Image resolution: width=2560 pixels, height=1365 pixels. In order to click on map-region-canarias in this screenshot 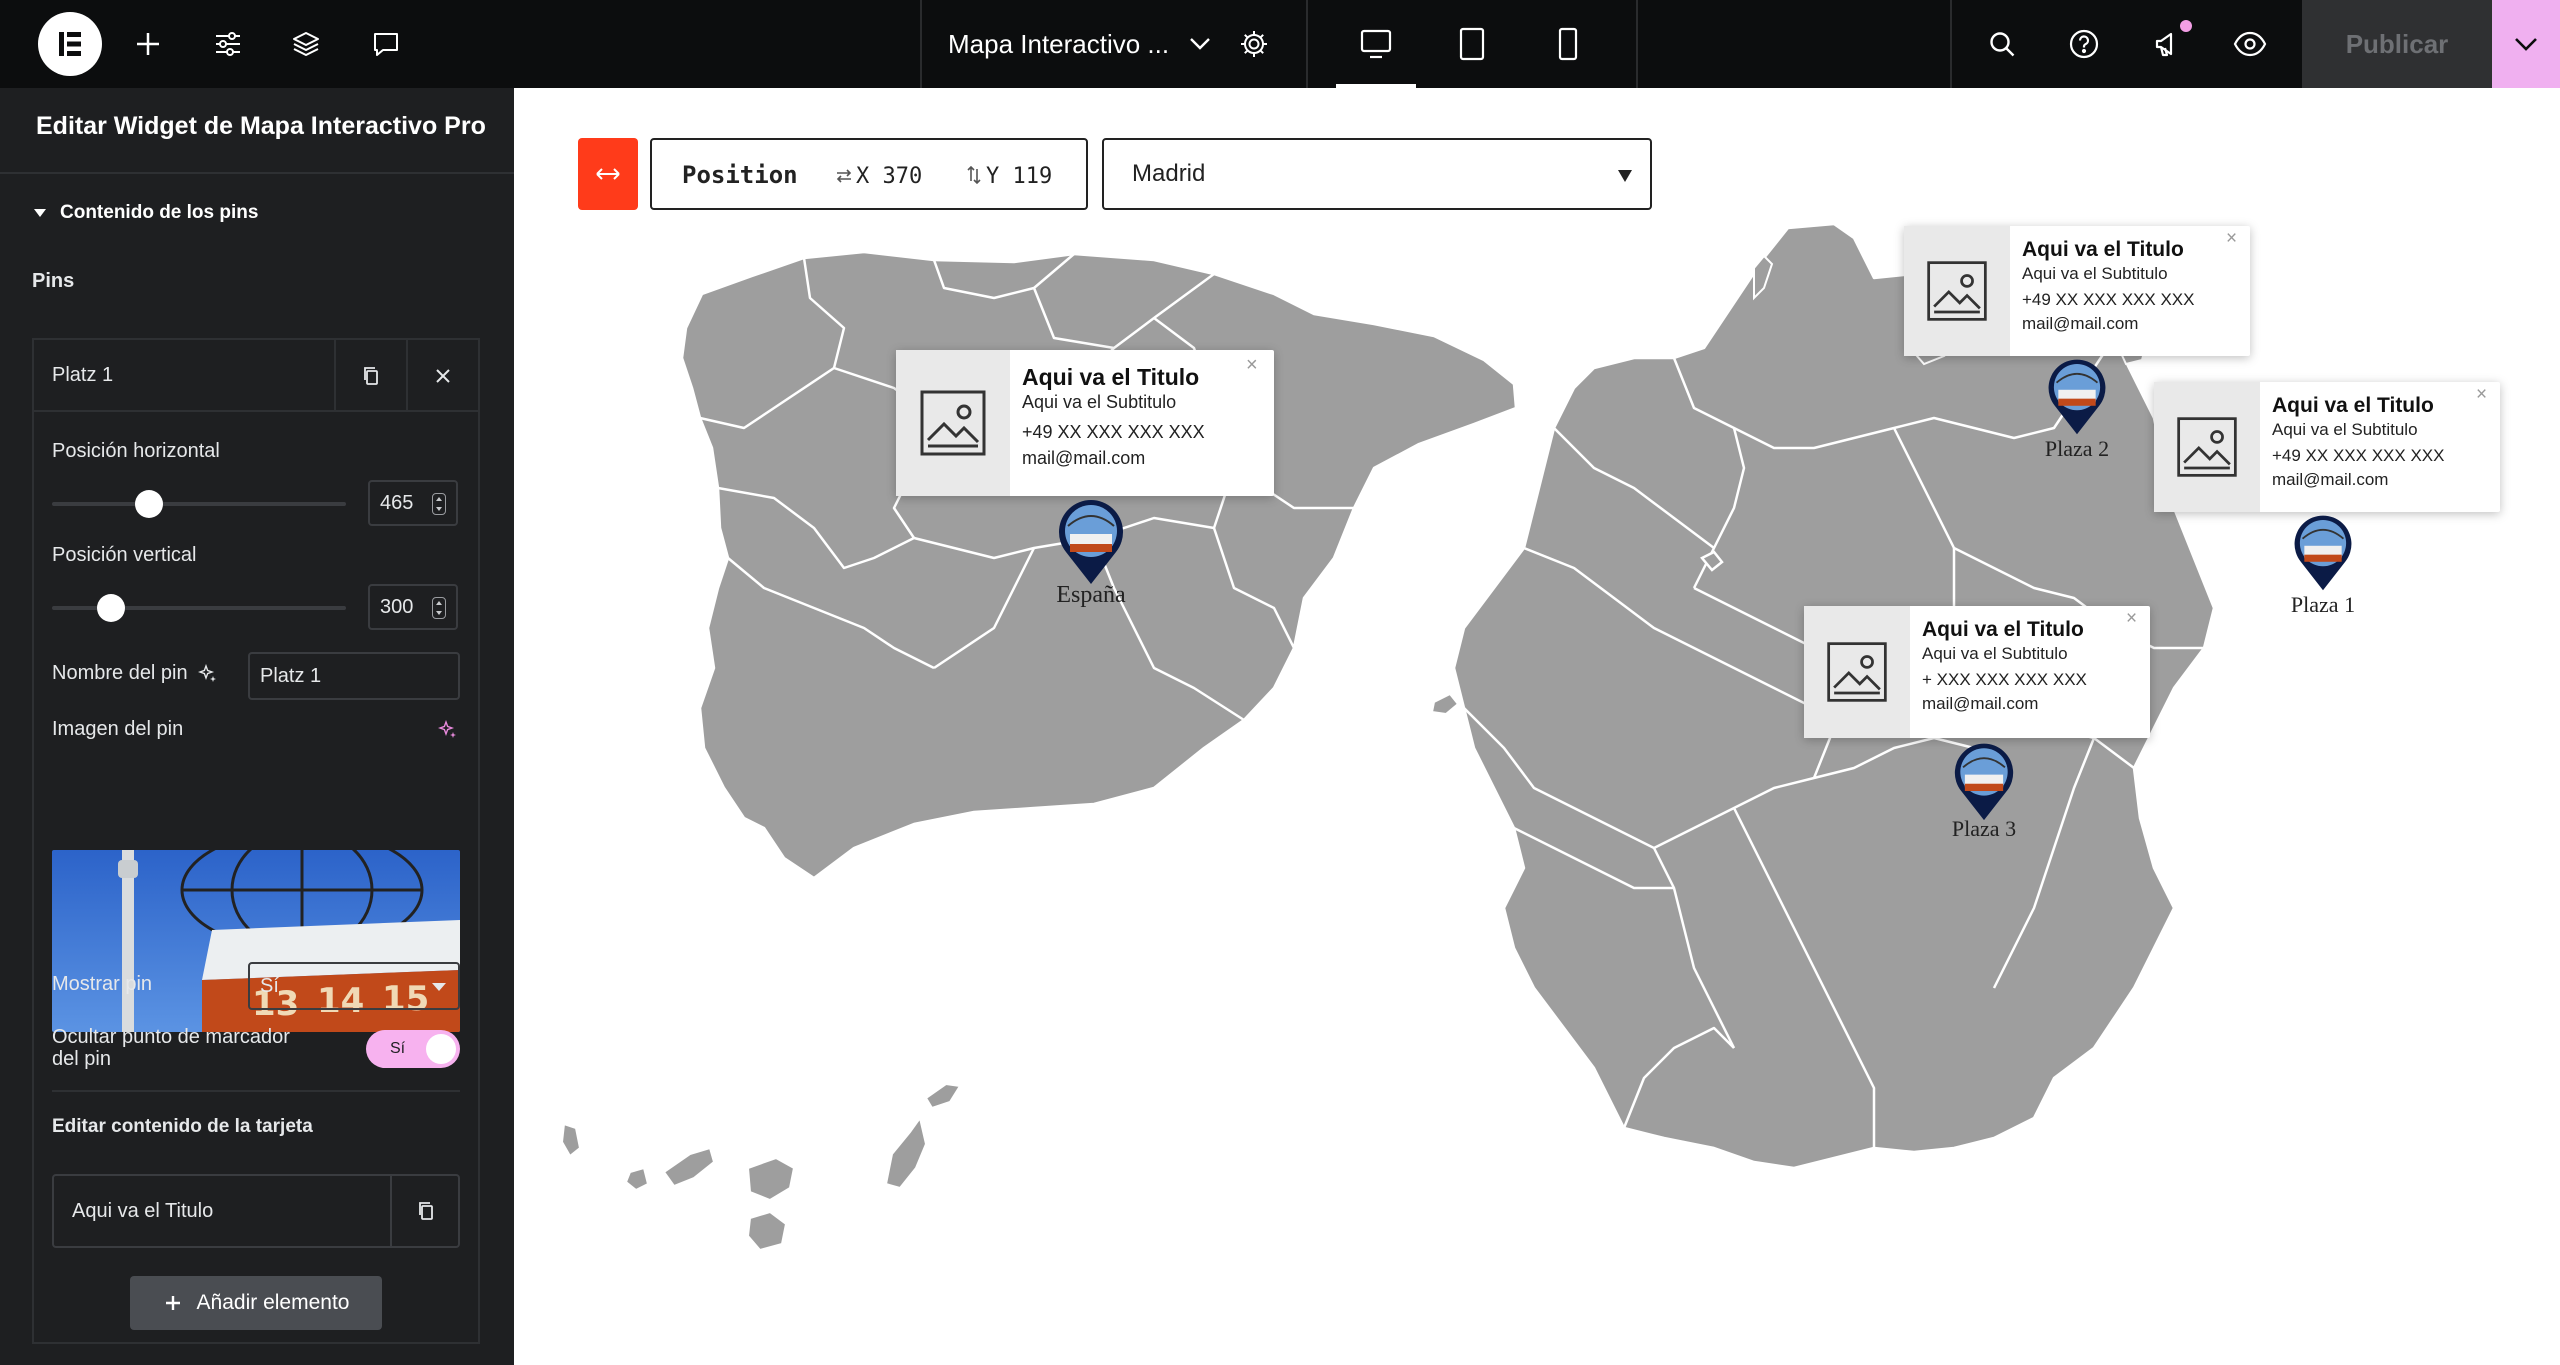, I will do `click(761, 1167)`.